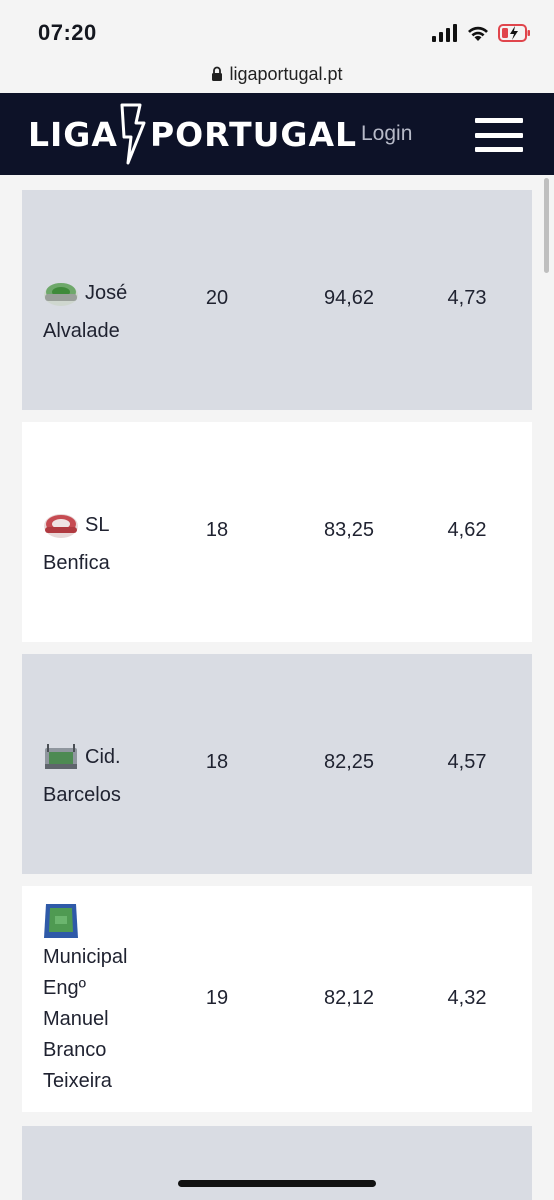  What do you see at coordinates (98, 544) in the screenshot?
I see `stadium-name-cell: SL Benfica` at bounding box center [98, 544].